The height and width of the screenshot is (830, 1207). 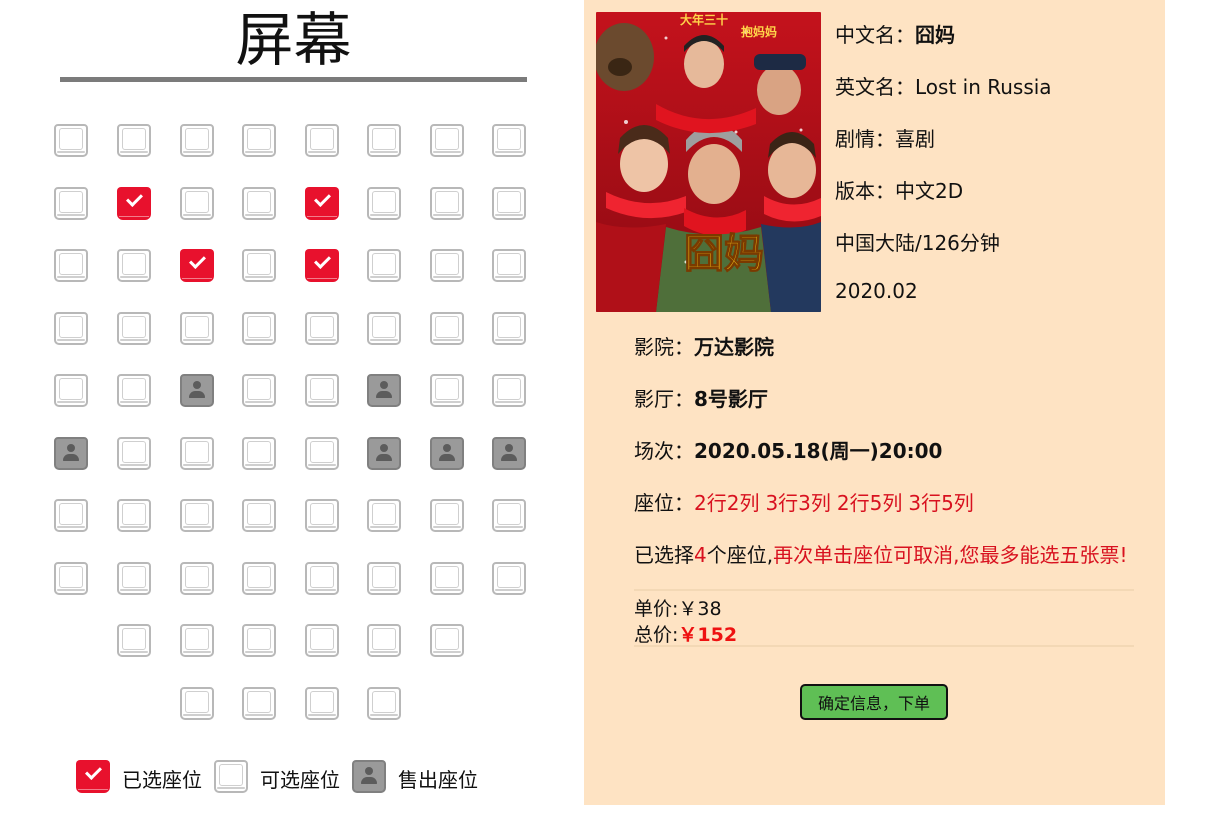 I want to click on seat-r8-c2-available, so click(x=134, y=578).